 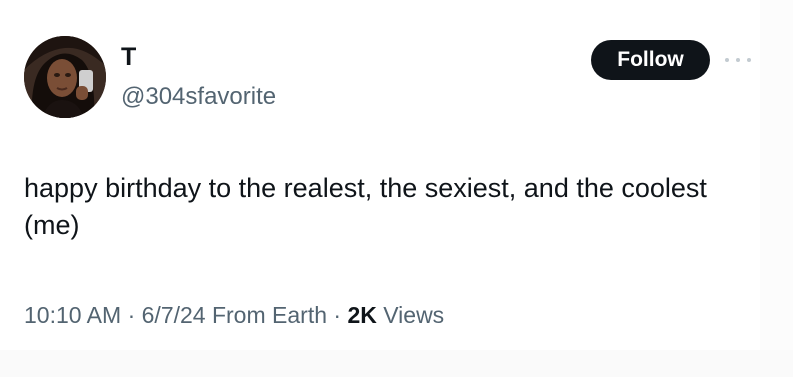 I want to click on tweet-meta: 10:10 AM · 6/7/24 From Earth · 2K Views, so click(x=234, y=315).